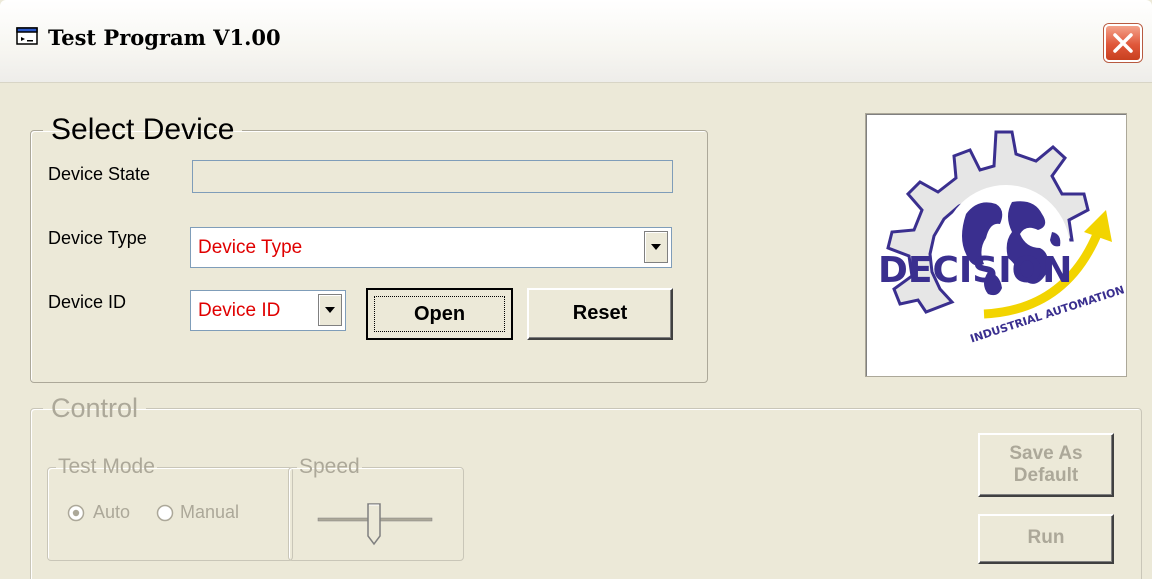  I want to click on speed-legend: Speed, so click(329, 466).